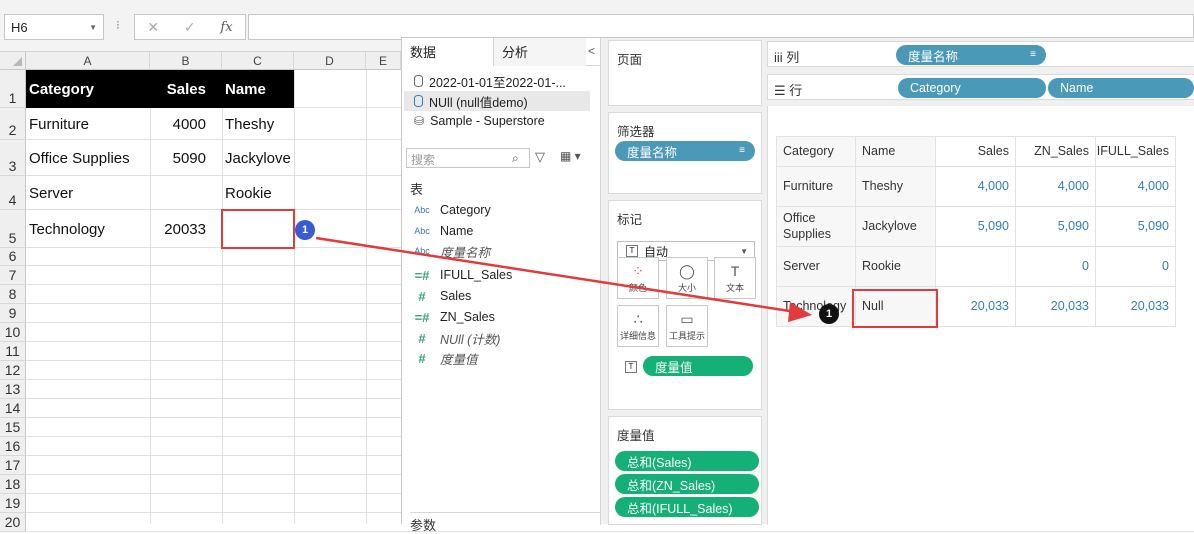 This screenshot has width=1194, height=534. Describe the element at coordinates (800, 312) in the screenshot. I see `arrow-head` at that location.